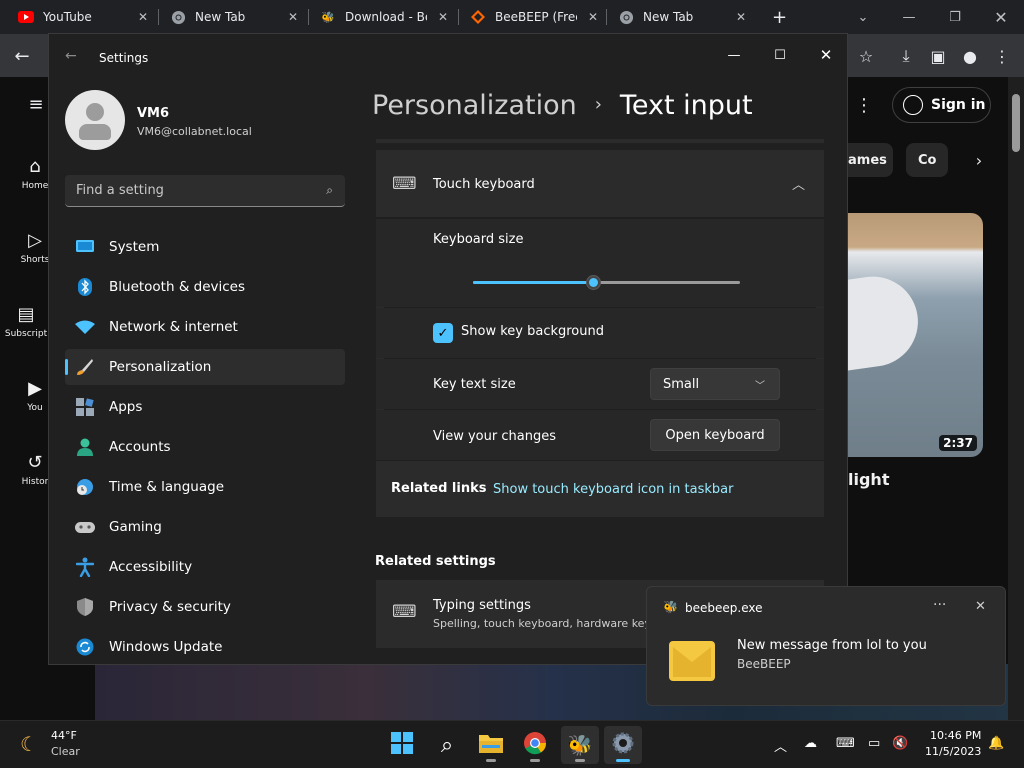 Image resolution: width=1024 pixels, height=768 pixels. I want to click on page-scrollbar, so click(1016, 398).